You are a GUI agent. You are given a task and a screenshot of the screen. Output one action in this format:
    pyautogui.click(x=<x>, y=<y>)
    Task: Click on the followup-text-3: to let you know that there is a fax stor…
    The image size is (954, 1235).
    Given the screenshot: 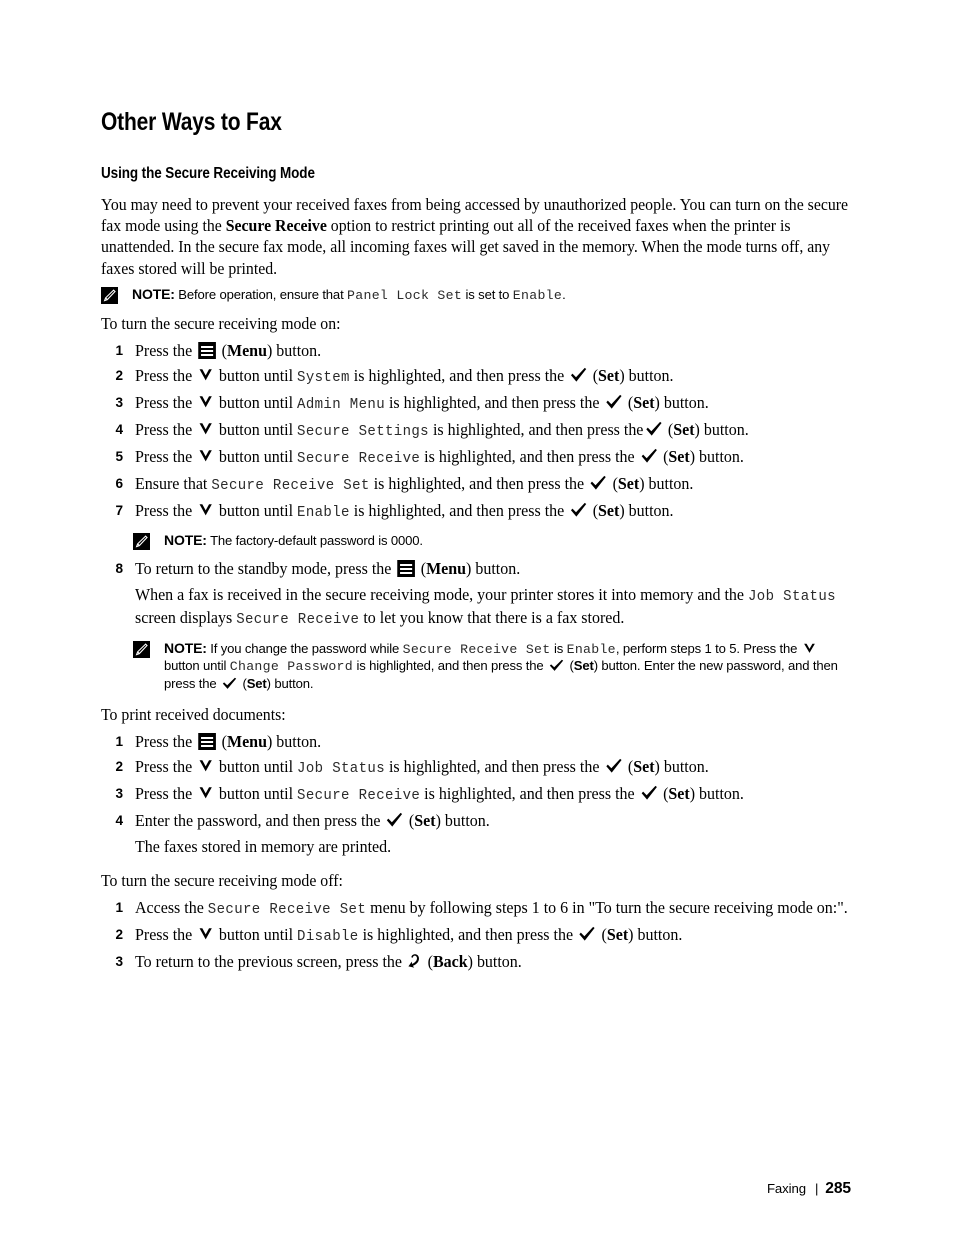 What is the action you would take?
    pyautogui.click(x=492, y=618)
    